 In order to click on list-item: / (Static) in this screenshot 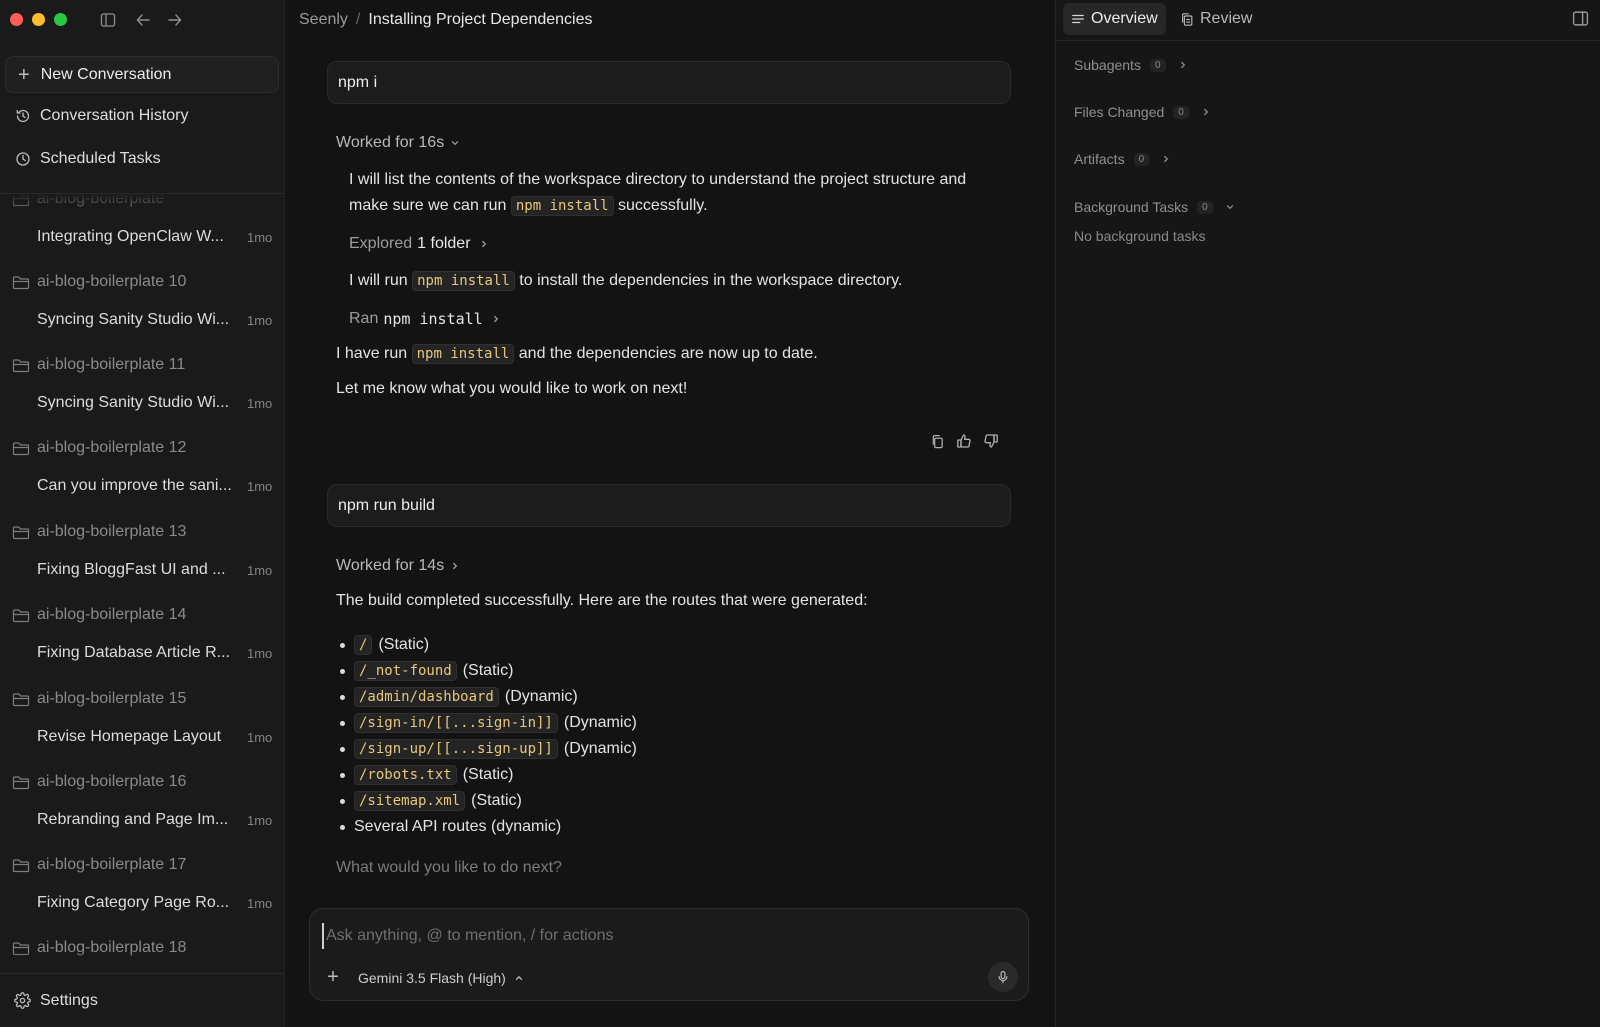, I will do `click(486, 645)`.